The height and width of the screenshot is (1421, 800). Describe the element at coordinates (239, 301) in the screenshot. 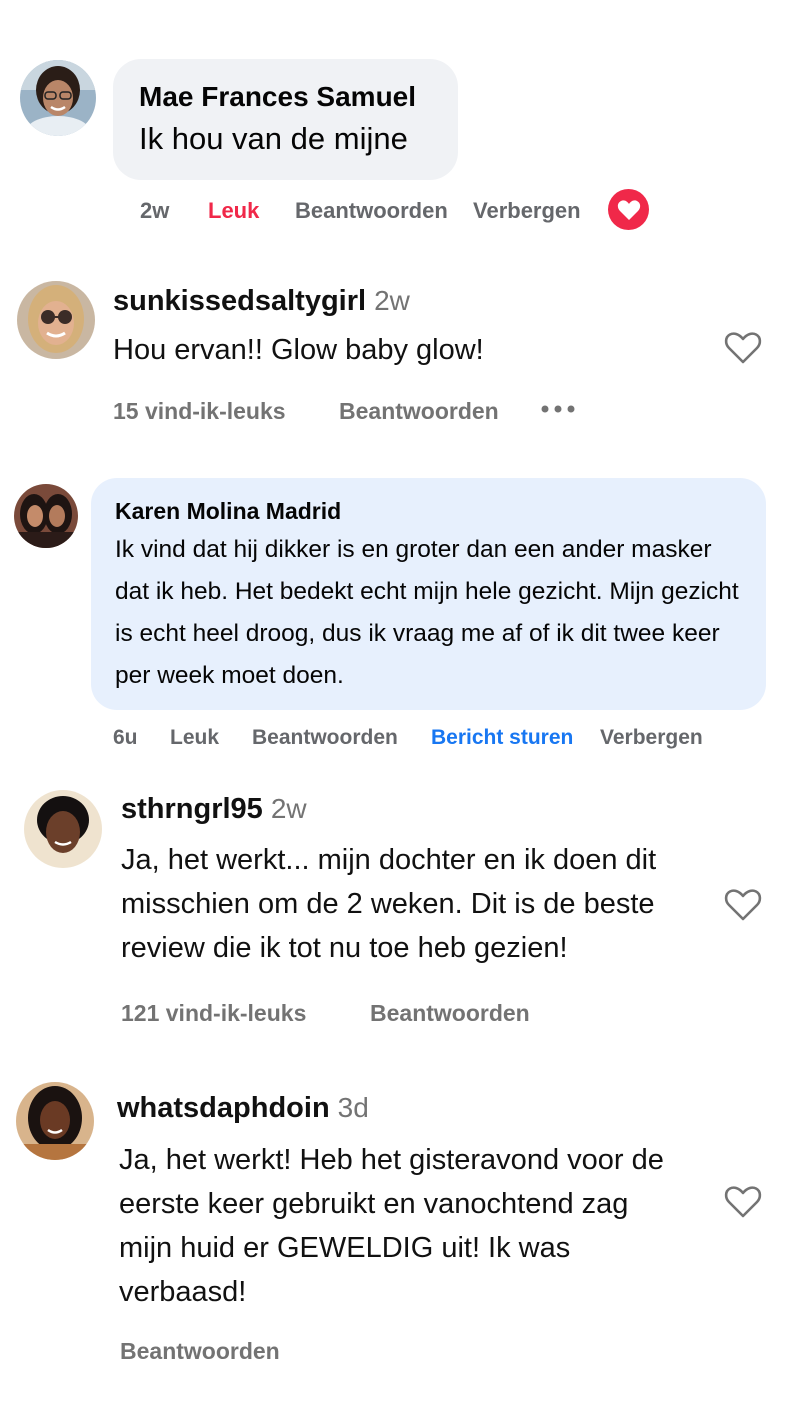

I see `comment-author: sunkissedsaltygirl` at that location.